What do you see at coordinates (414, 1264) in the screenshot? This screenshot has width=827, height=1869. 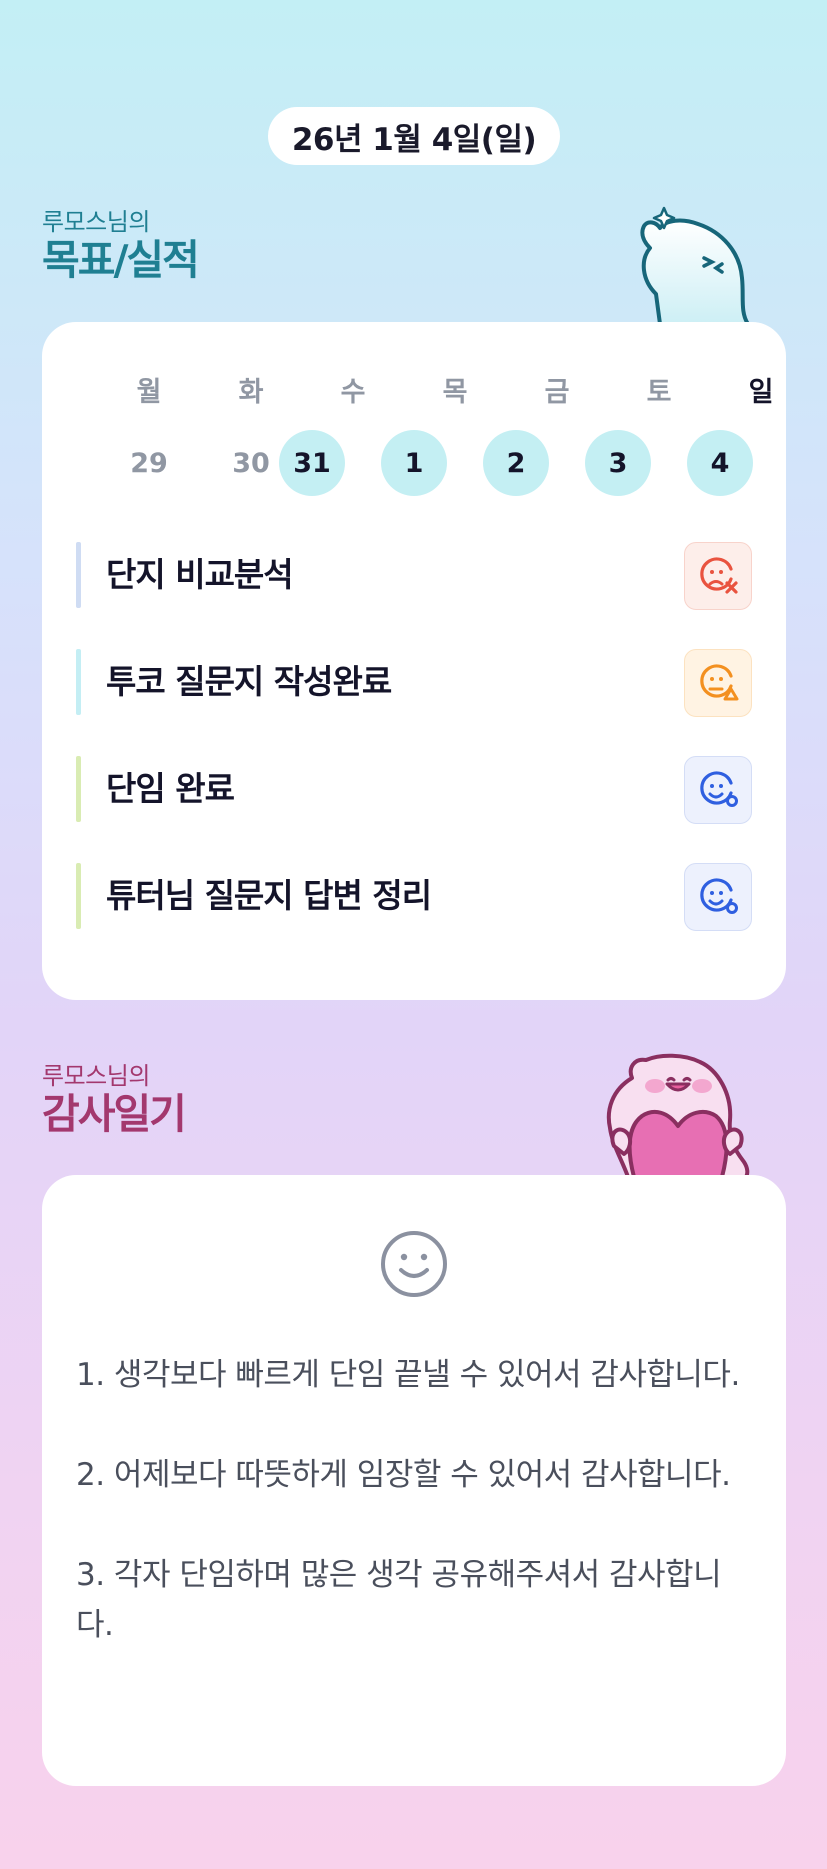 I see `smiley-icon` at bounding box center [414, 1264].